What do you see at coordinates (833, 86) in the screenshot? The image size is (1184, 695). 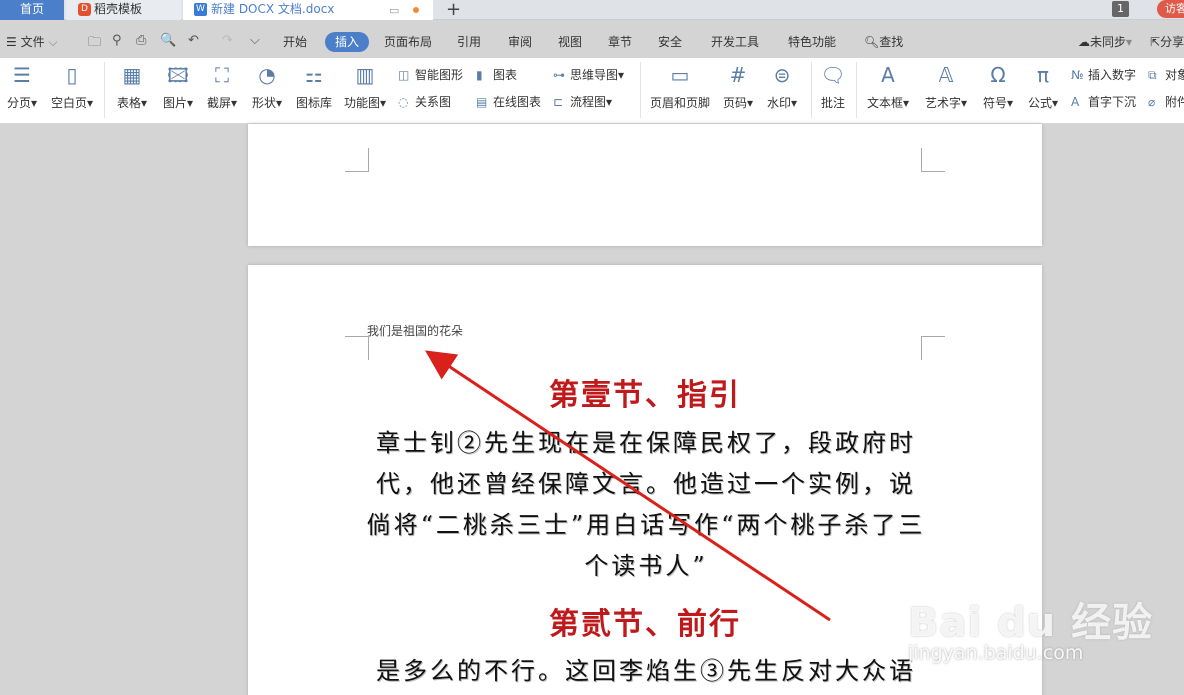 I see `comment-button: 🗨 批注` at bounding box center [833, 86].